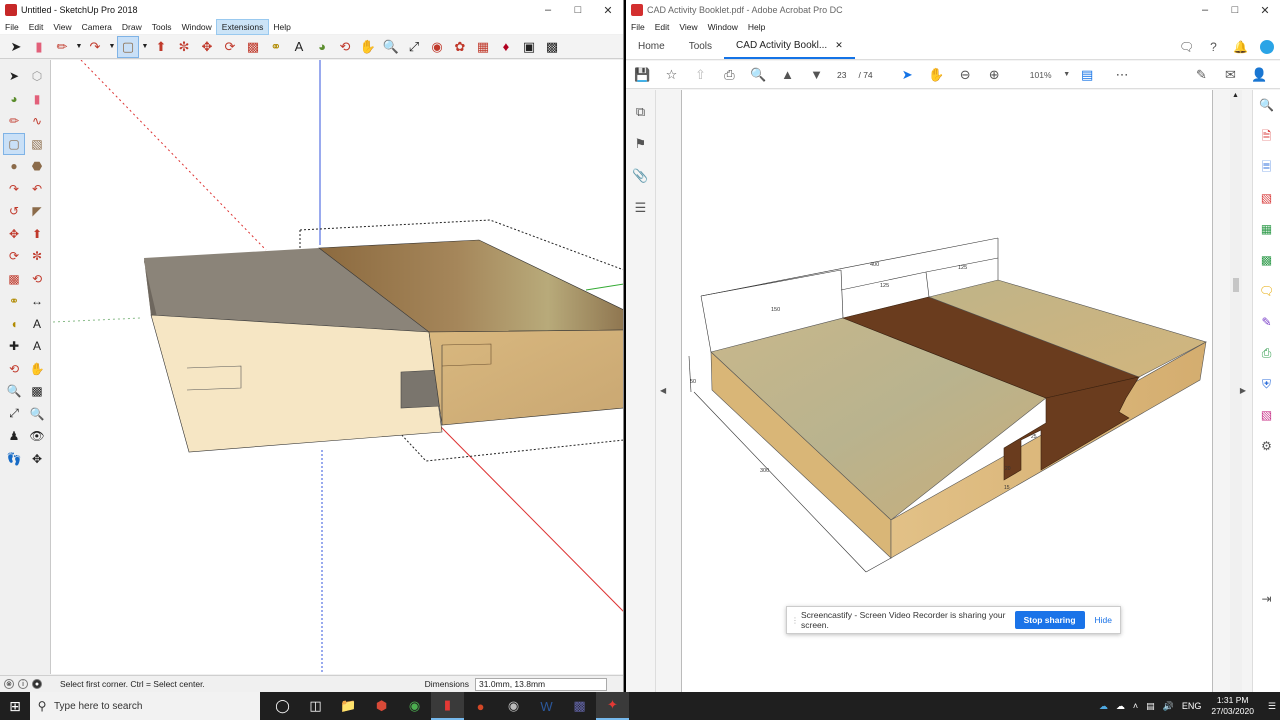  What do you see at coordinates (14, 436) in the screenshot?
I see `position-camera-icon: ♟` at bounding box center [14, 436].